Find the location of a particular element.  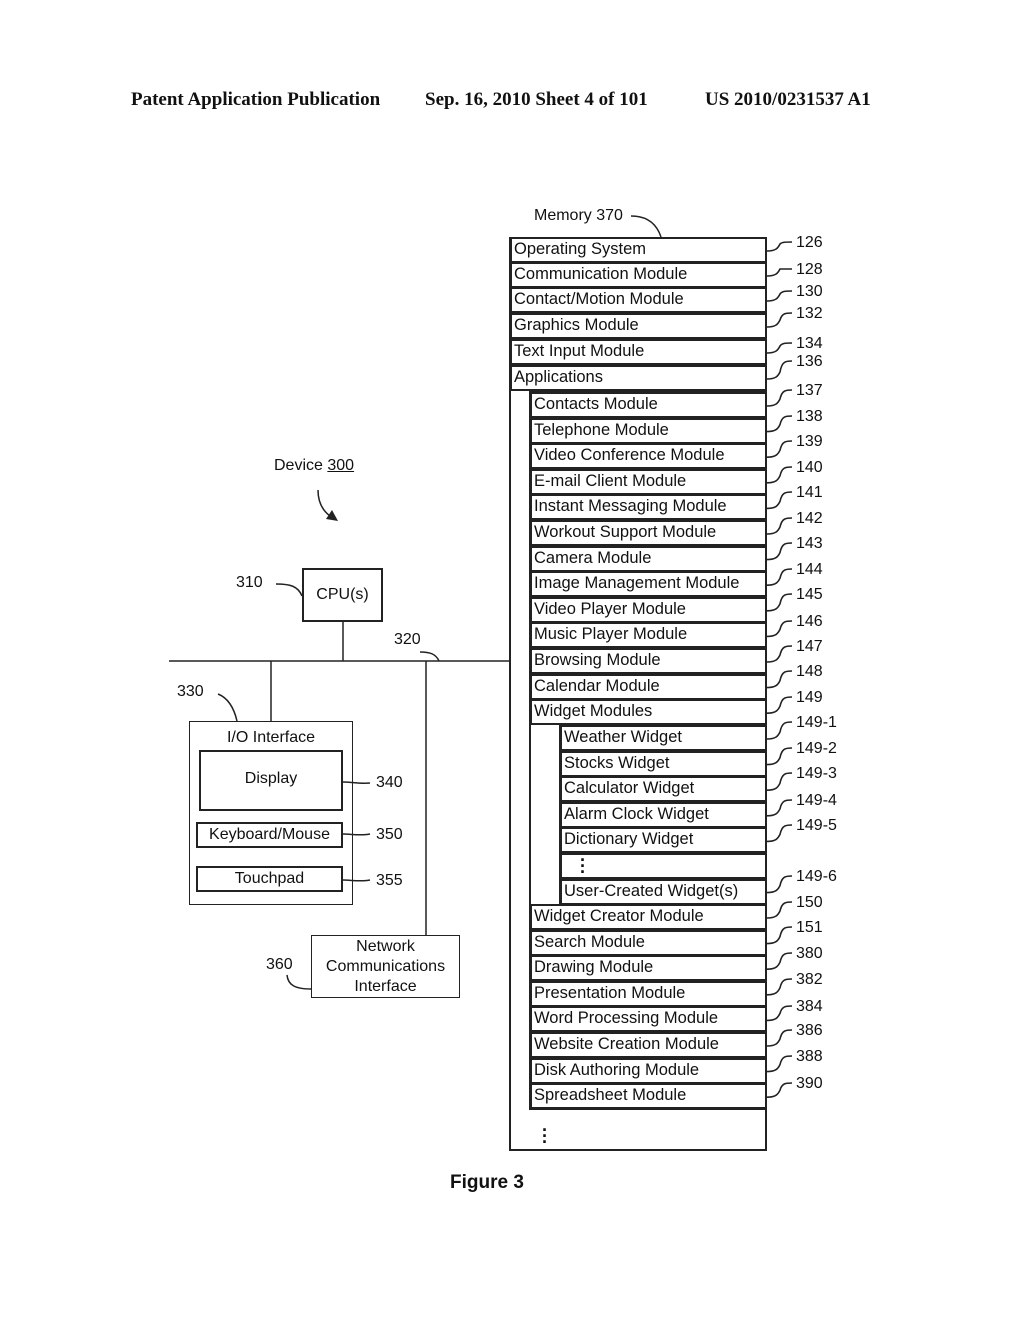

memory-row-1-ref: 128 is located at coordinates (809, 269).